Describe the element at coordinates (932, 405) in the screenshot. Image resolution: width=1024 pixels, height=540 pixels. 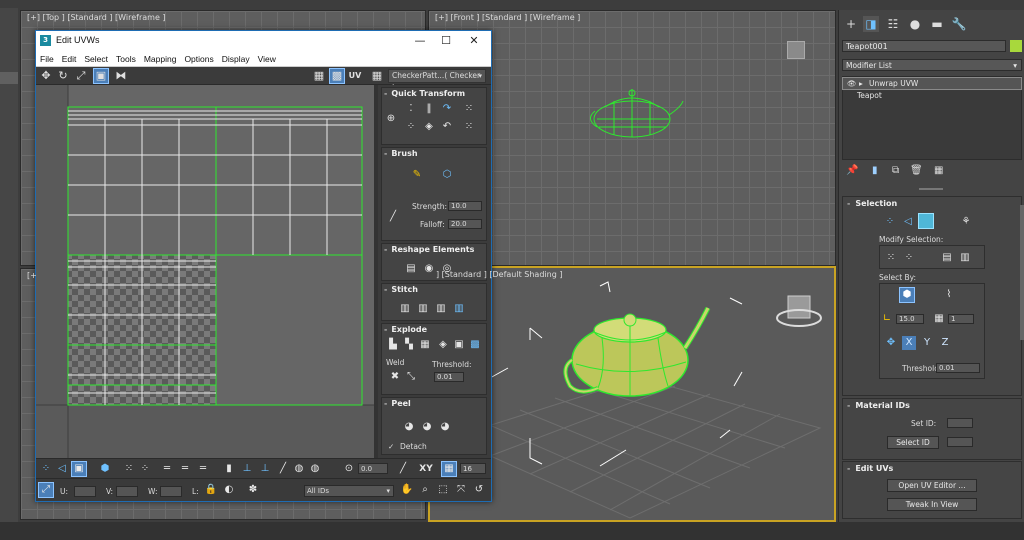
I see `material-ids-header: Material IDs` at that location.